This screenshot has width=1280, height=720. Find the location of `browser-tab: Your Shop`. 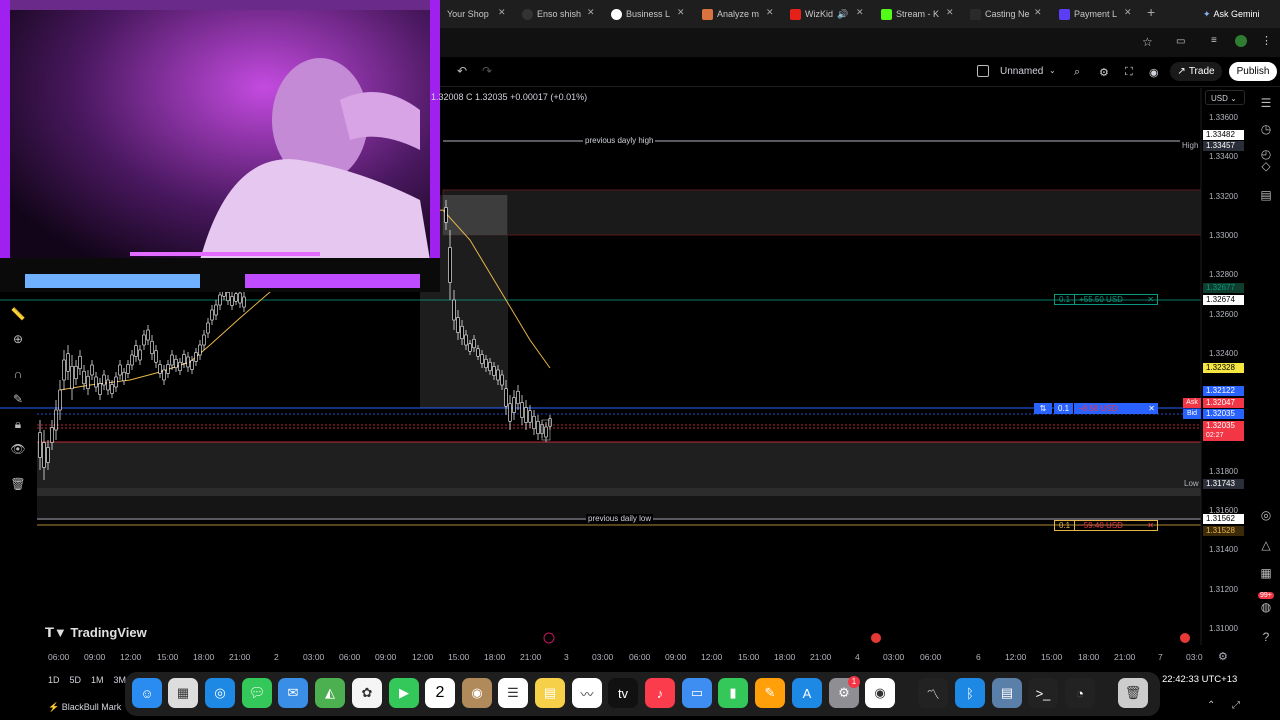

browser-tab: Your Shop is located at coordinates (472, 14).